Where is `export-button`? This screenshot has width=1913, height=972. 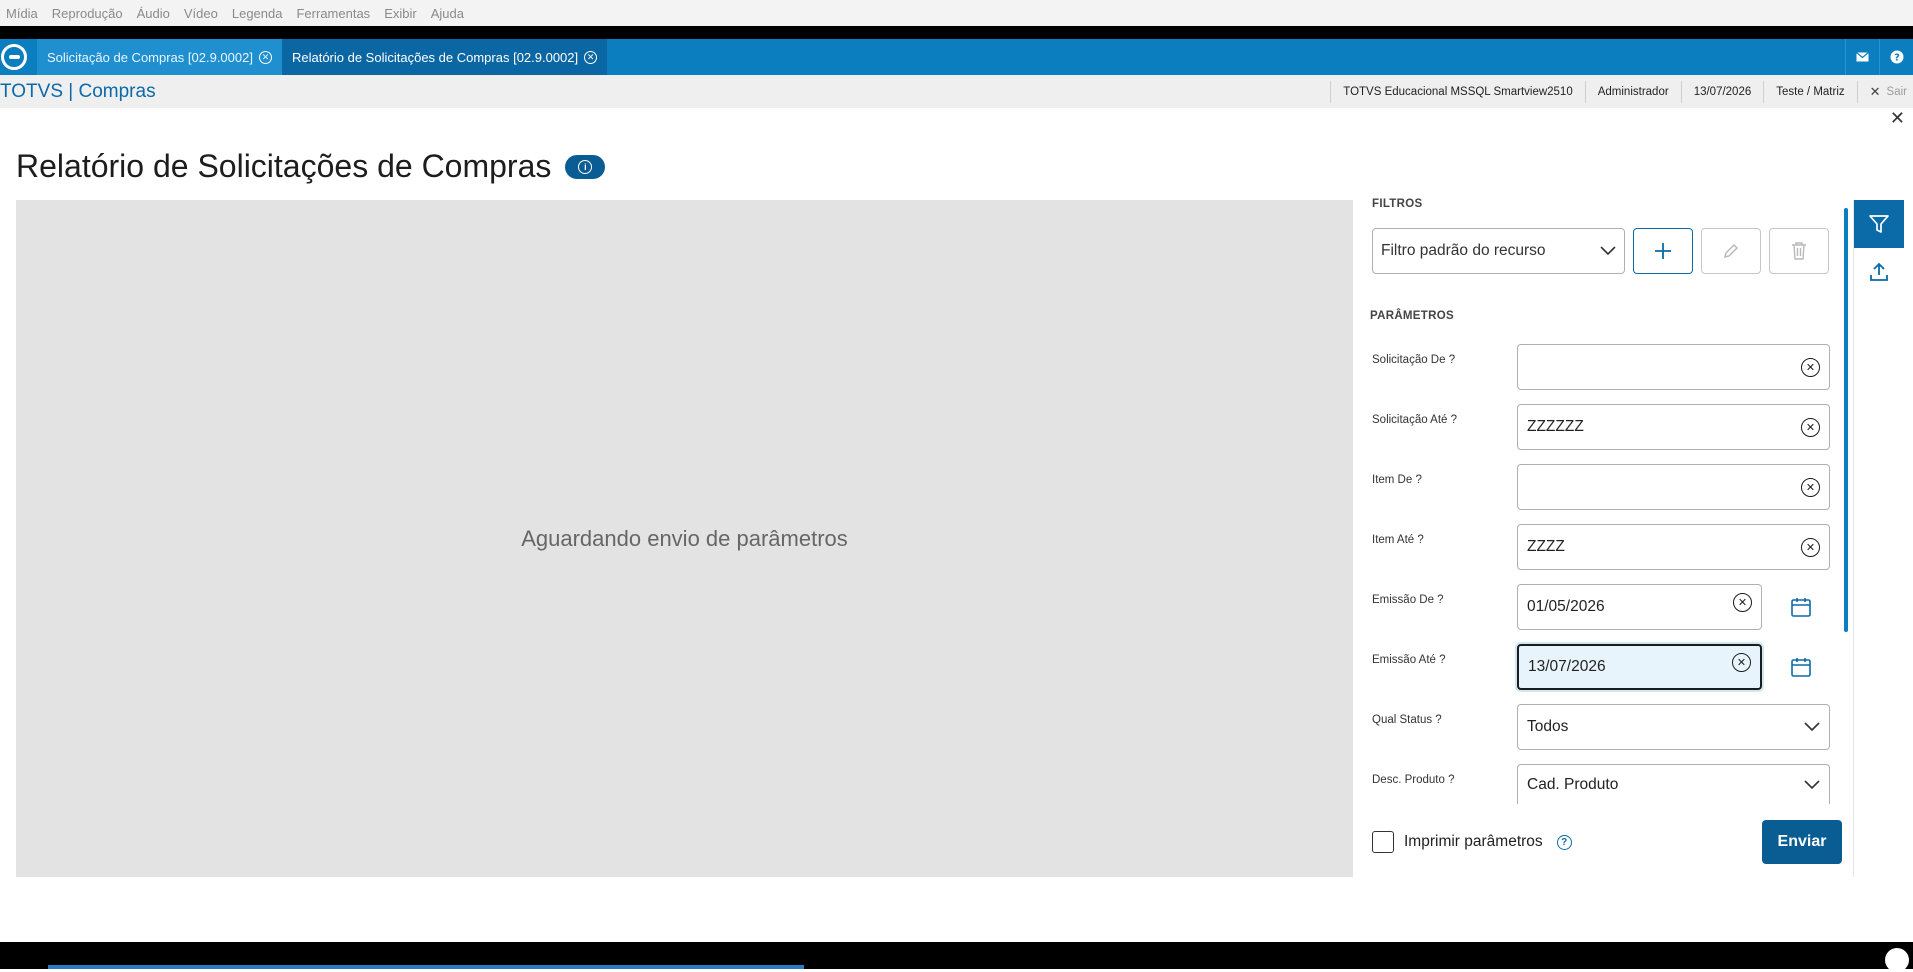
export-button is located at coordinates (1879, 272).